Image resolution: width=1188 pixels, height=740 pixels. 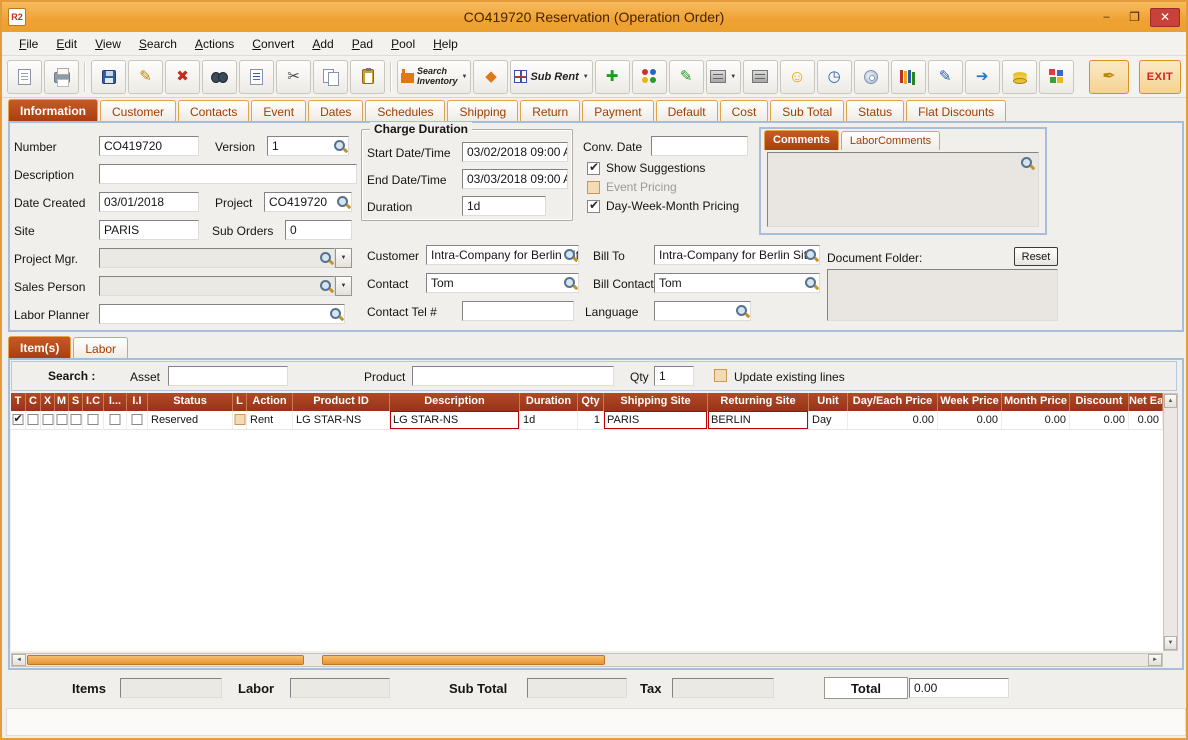 I want to click on site-field: PARIS, so click(x=149, y=230).